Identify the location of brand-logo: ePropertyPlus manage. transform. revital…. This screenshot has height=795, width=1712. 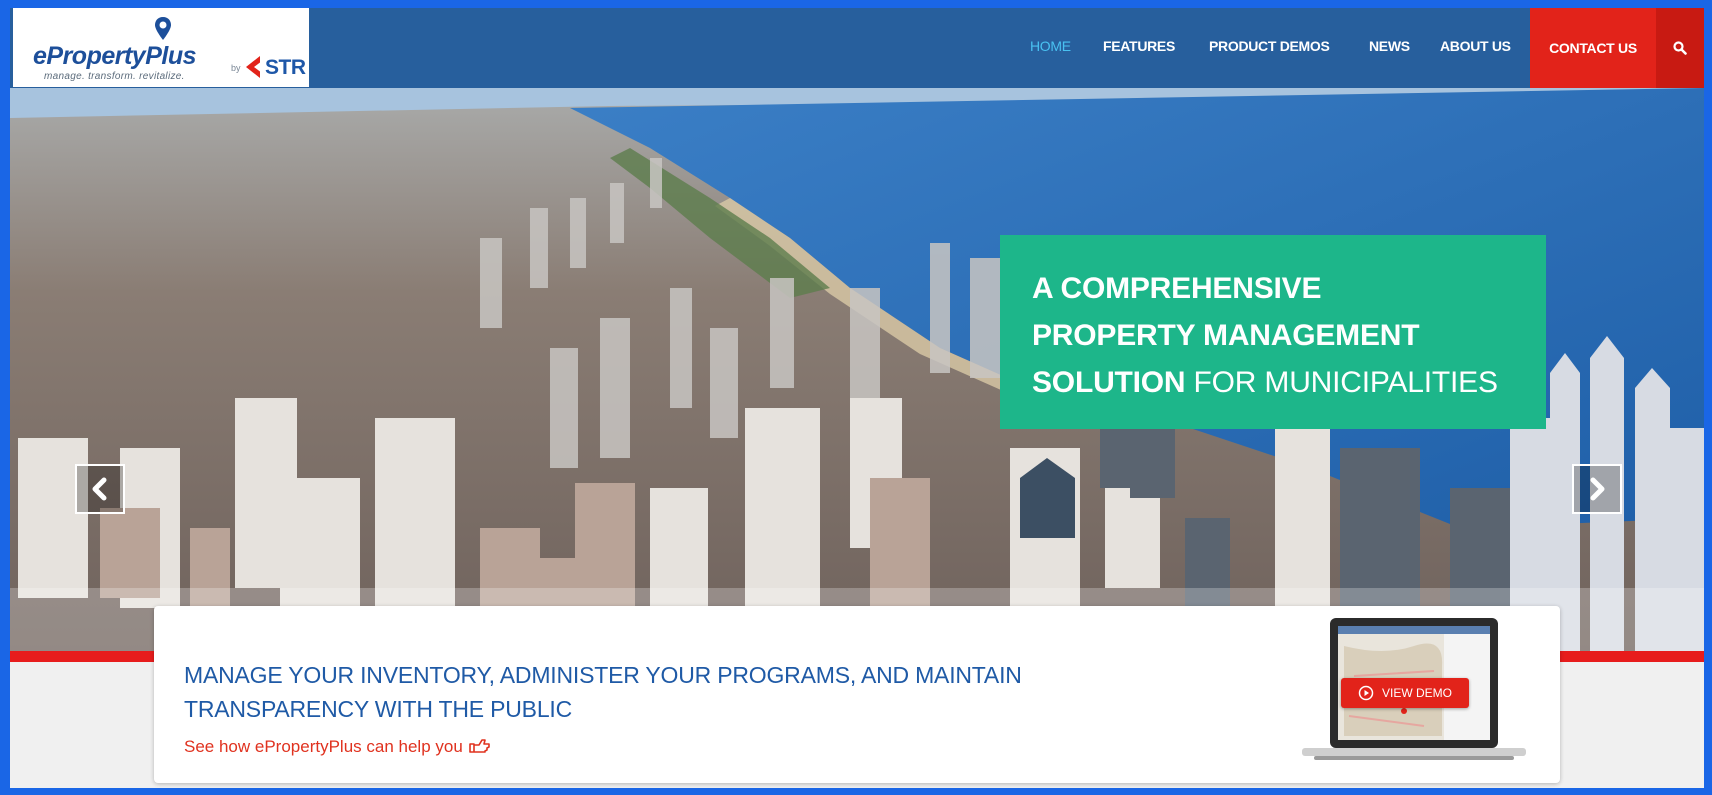
(161, 47).